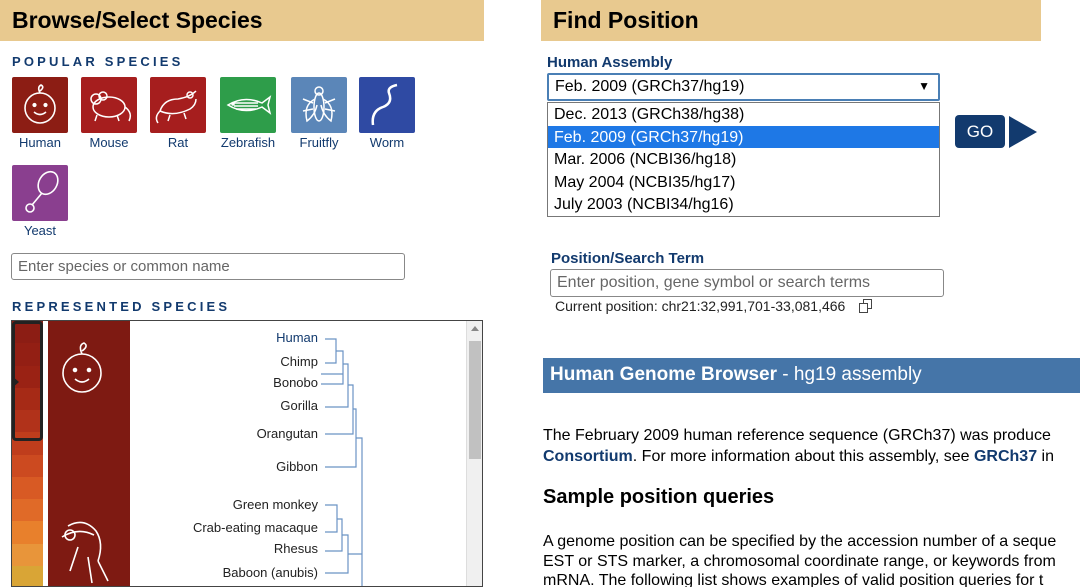 This screenshot has width=1080, height=587. Describe the element at coordinates (628, 258) in the screenshot. I see `search-term-label: Position/Search Term` at that location.